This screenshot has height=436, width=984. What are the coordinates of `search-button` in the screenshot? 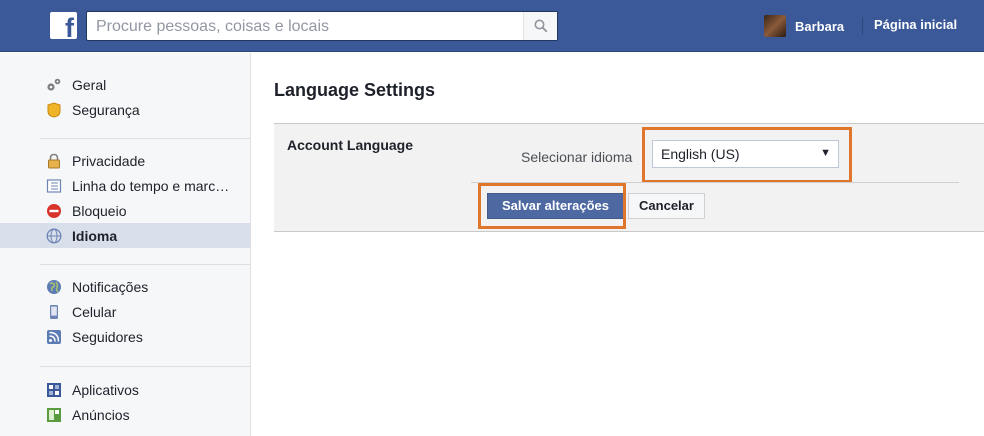 It's located at (540, 26).